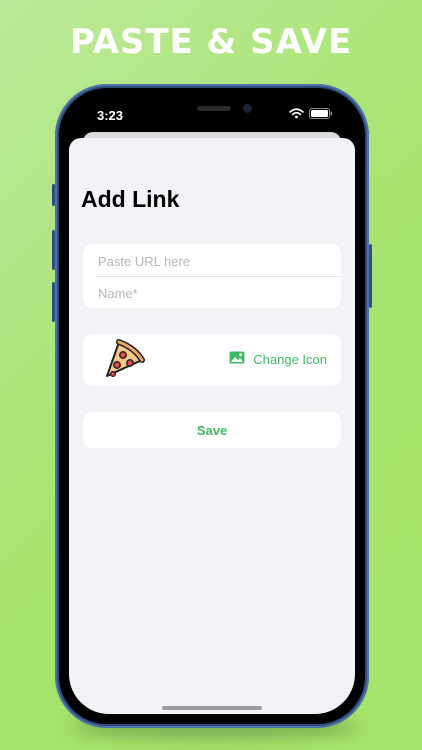 This screenshot has height=750, width=422. I want to click on promo-headline: PASTE & SAVE, so click(211, 42).